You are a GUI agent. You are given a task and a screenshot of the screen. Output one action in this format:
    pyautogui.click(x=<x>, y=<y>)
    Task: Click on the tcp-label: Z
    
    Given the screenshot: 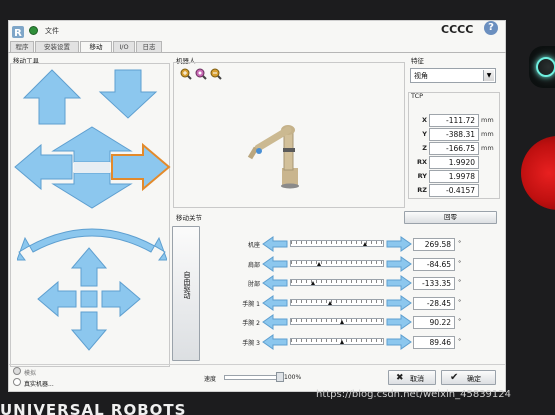 What is the action you would take?
    pyautogui.click(x=424, y=148)
    